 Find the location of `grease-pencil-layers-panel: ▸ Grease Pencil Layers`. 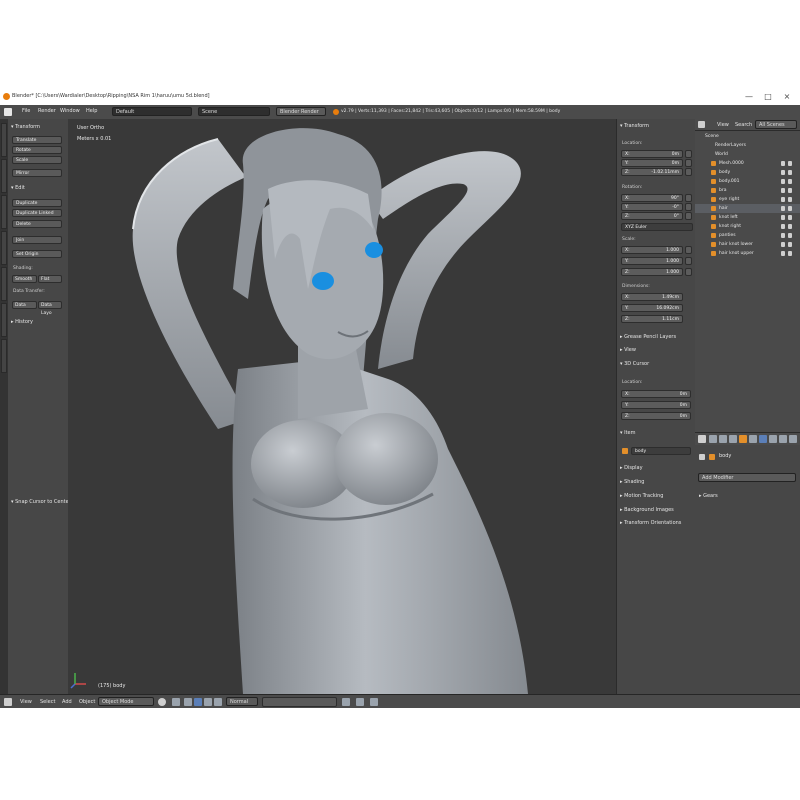

grease-pencil-layers-panel: ▸ Grease Pencil Layers is located at coordinates (648, 337).